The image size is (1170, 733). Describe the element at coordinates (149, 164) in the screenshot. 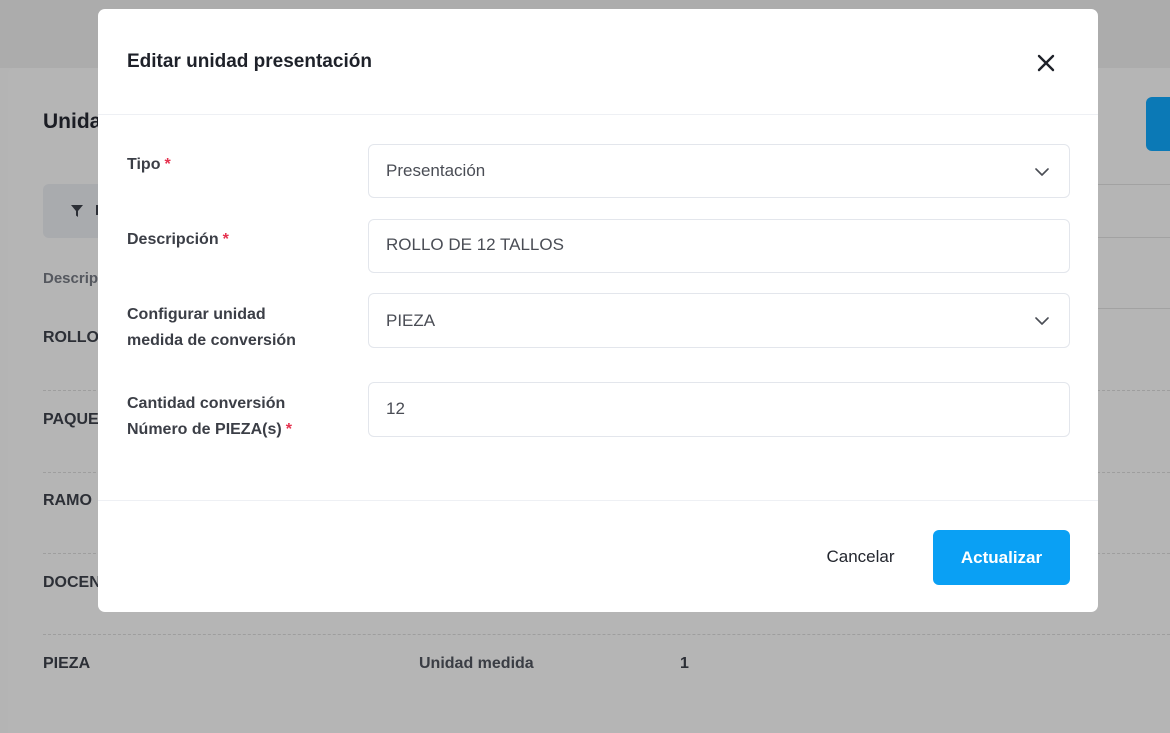

I see `tipo-label: Tipo *` at that location.